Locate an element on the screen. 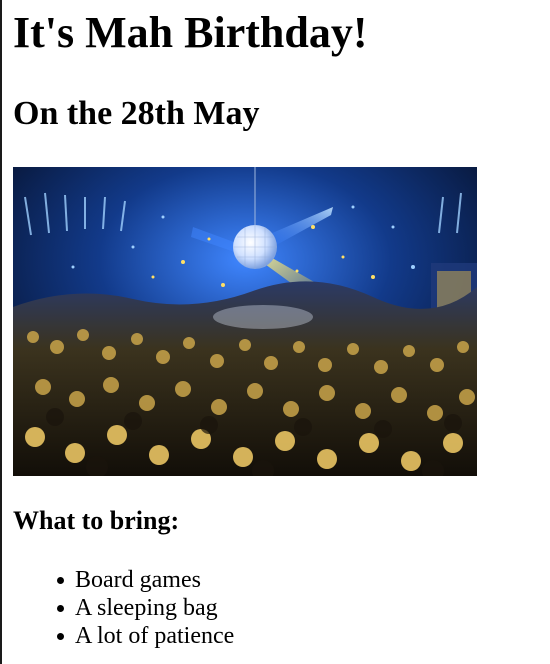 The width and height of the screenshot is (550, 664). list-item: A sleeping bag is located at coordinates (123, 608).